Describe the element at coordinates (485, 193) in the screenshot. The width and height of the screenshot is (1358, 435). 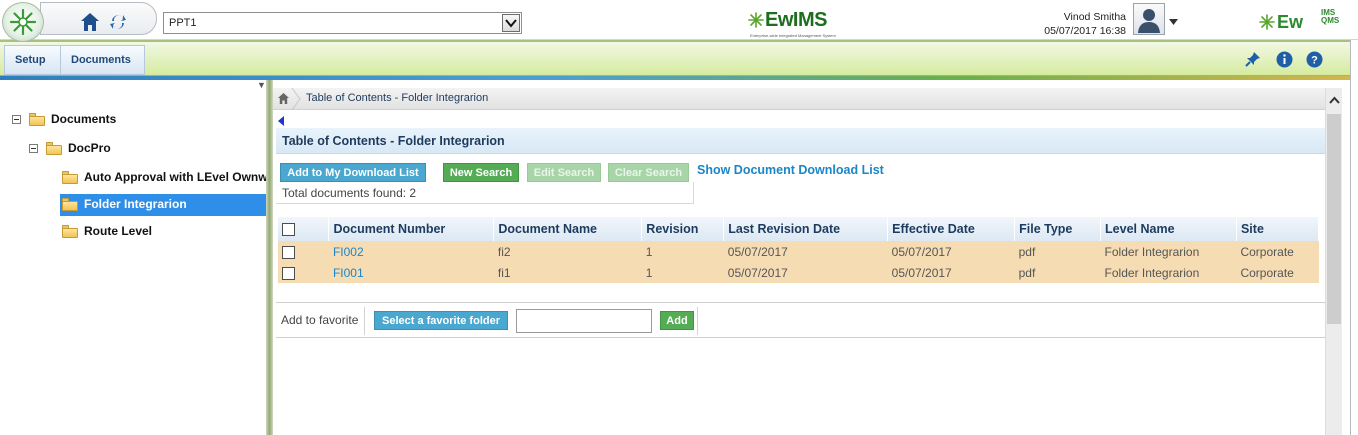
I see `total-documents-count: Total documents found: 2` at that location.